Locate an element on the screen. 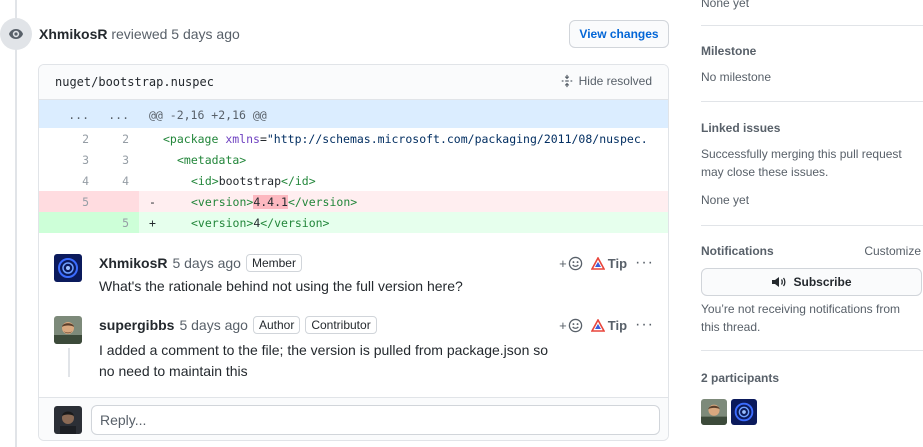 The width and height of the screenshot is (923, 447). speaker-icon is located at coordinates (779, 282).